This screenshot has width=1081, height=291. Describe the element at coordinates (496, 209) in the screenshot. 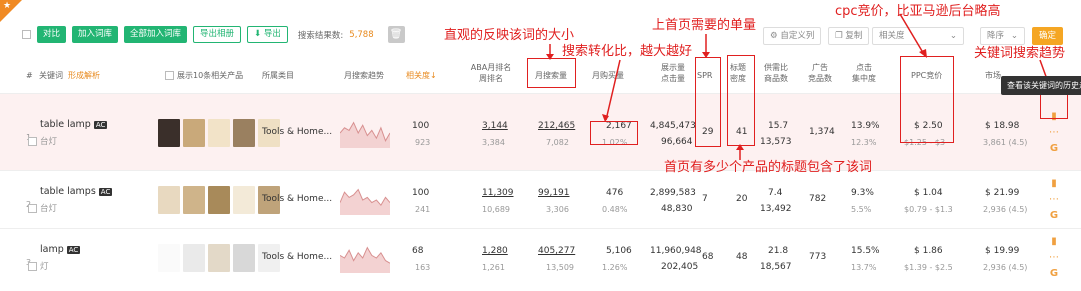

I see `aba-week-rank: 10,689` at that location.